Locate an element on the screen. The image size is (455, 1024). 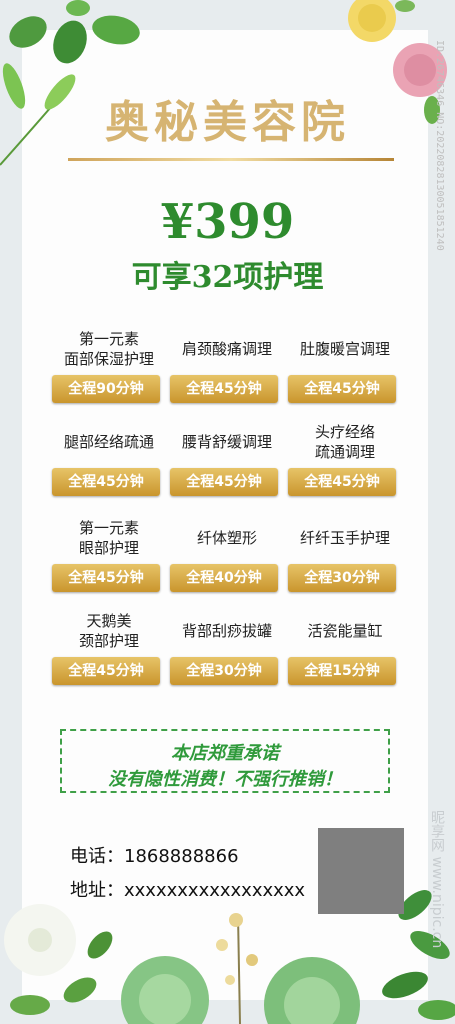
service-duration-button: 全程90分钟 is located at coordinates (106, 389).